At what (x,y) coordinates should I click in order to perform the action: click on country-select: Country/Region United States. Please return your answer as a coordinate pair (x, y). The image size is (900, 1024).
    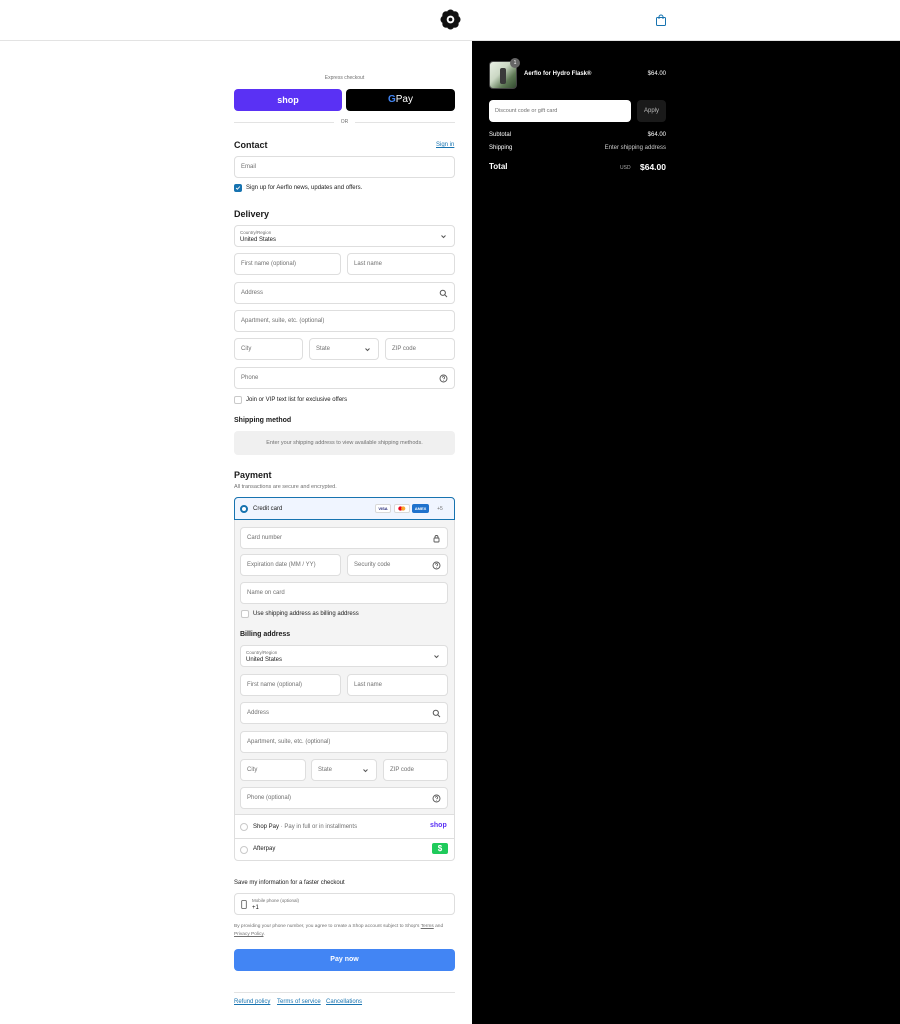
    Looking at the image, I should click on (344, 236).